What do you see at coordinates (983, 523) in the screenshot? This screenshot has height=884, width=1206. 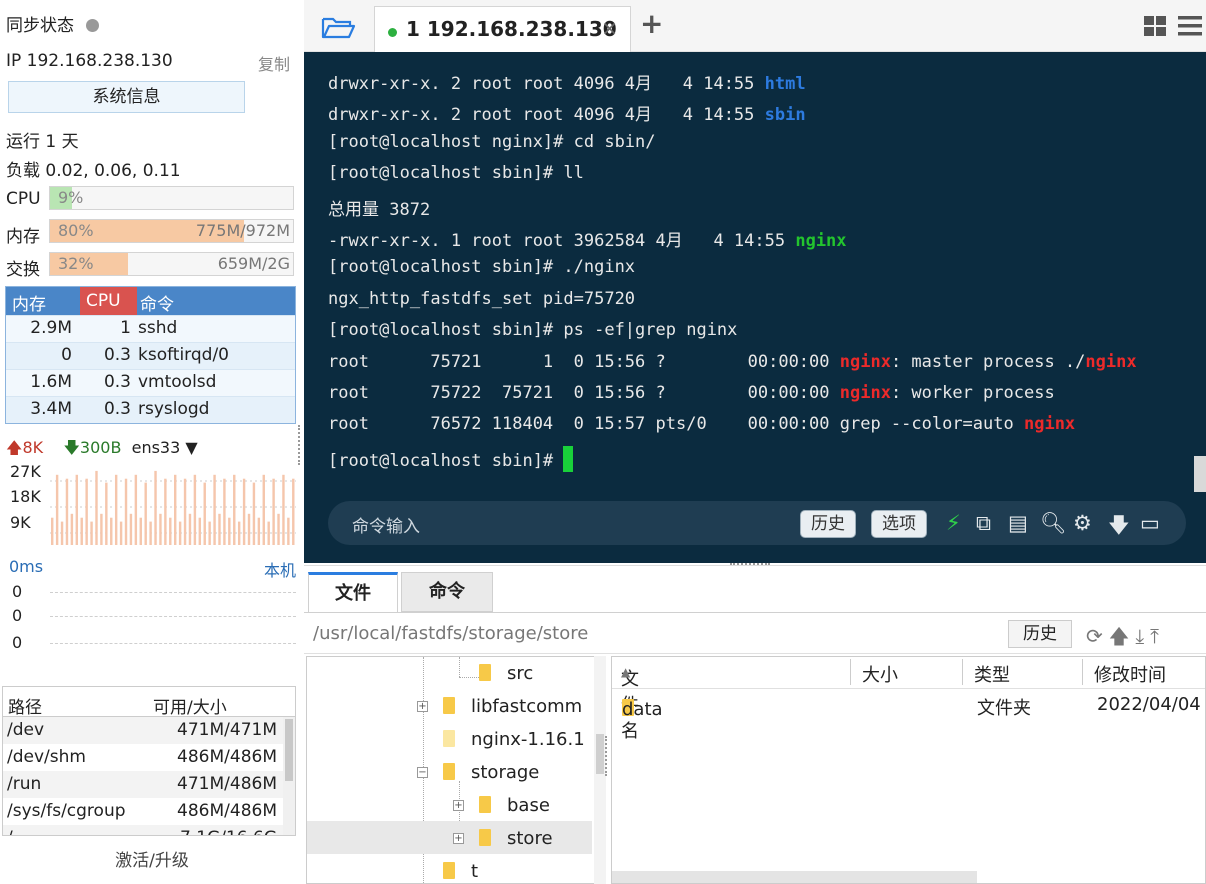 I see `copy-icon: ⧉` at bounding box center [983, 523].